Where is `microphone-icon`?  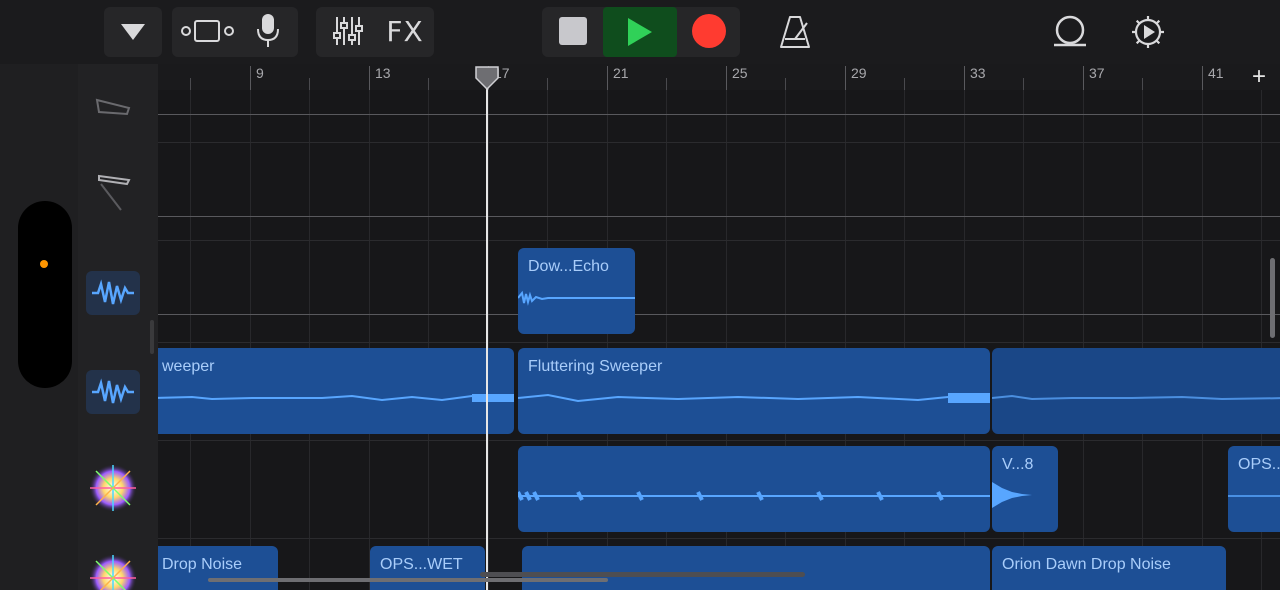 microphone-icon is located at coordinates (268, 30).